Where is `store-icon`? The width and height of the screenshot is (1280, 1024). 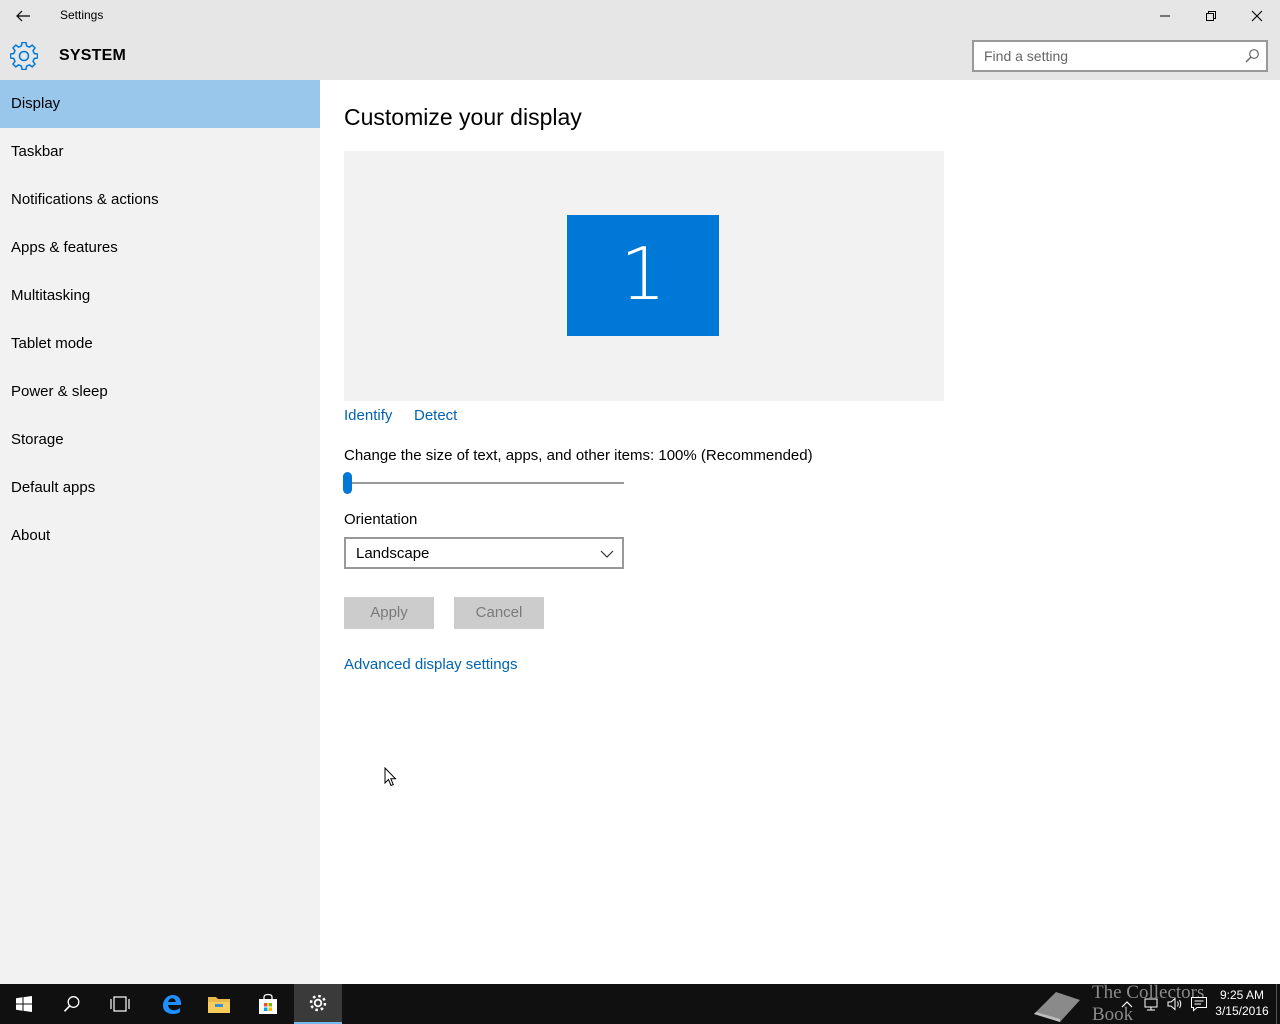 store-icon is located at coordinates (268, 1003).